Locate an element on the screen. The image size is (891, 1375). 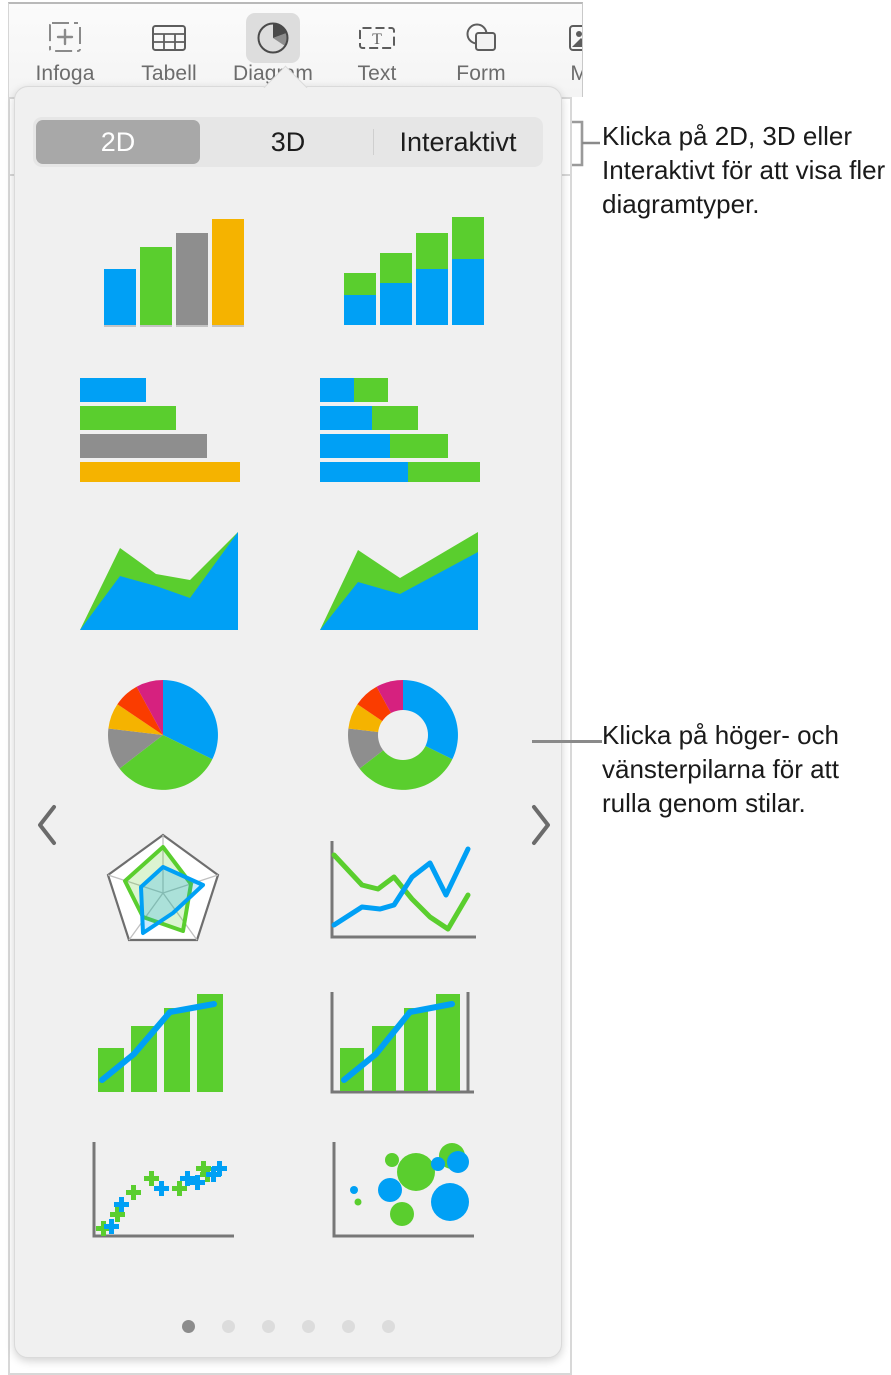
chart-thumb-bubble is located at coordinates (403, 1192).